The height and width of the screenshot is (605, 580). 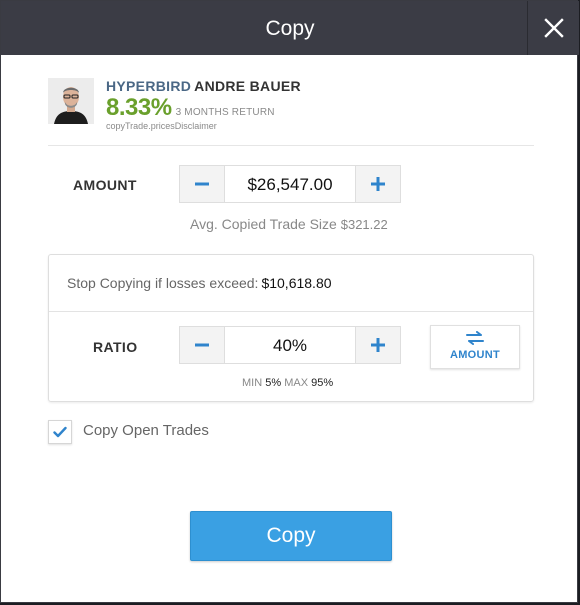 I want to click on close-icon, so click(x=553, y=28).